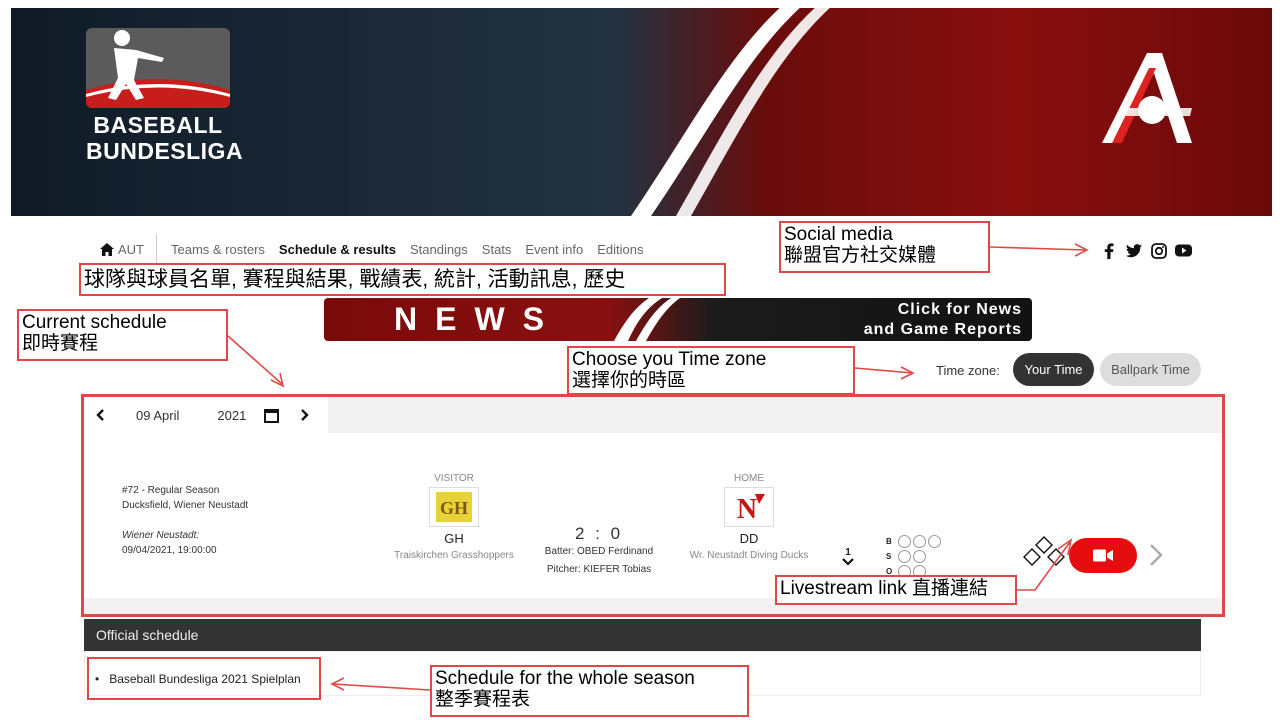 The width and height of the screenshot is (1280, 720). I want to click on season-schedule-link: • Baseball Bundesliga 2021 Spielplan, so click(204, 678).